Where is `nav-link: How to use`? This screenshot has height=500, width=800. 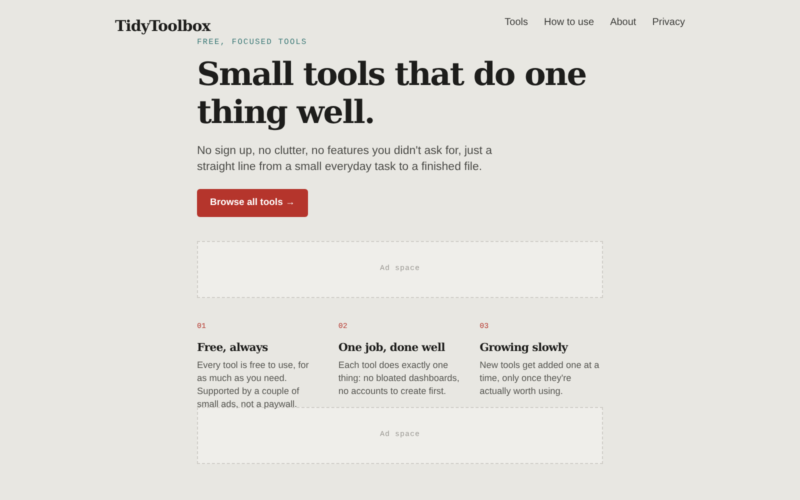
nav-link: How to use is located at coordinates (569, 22).